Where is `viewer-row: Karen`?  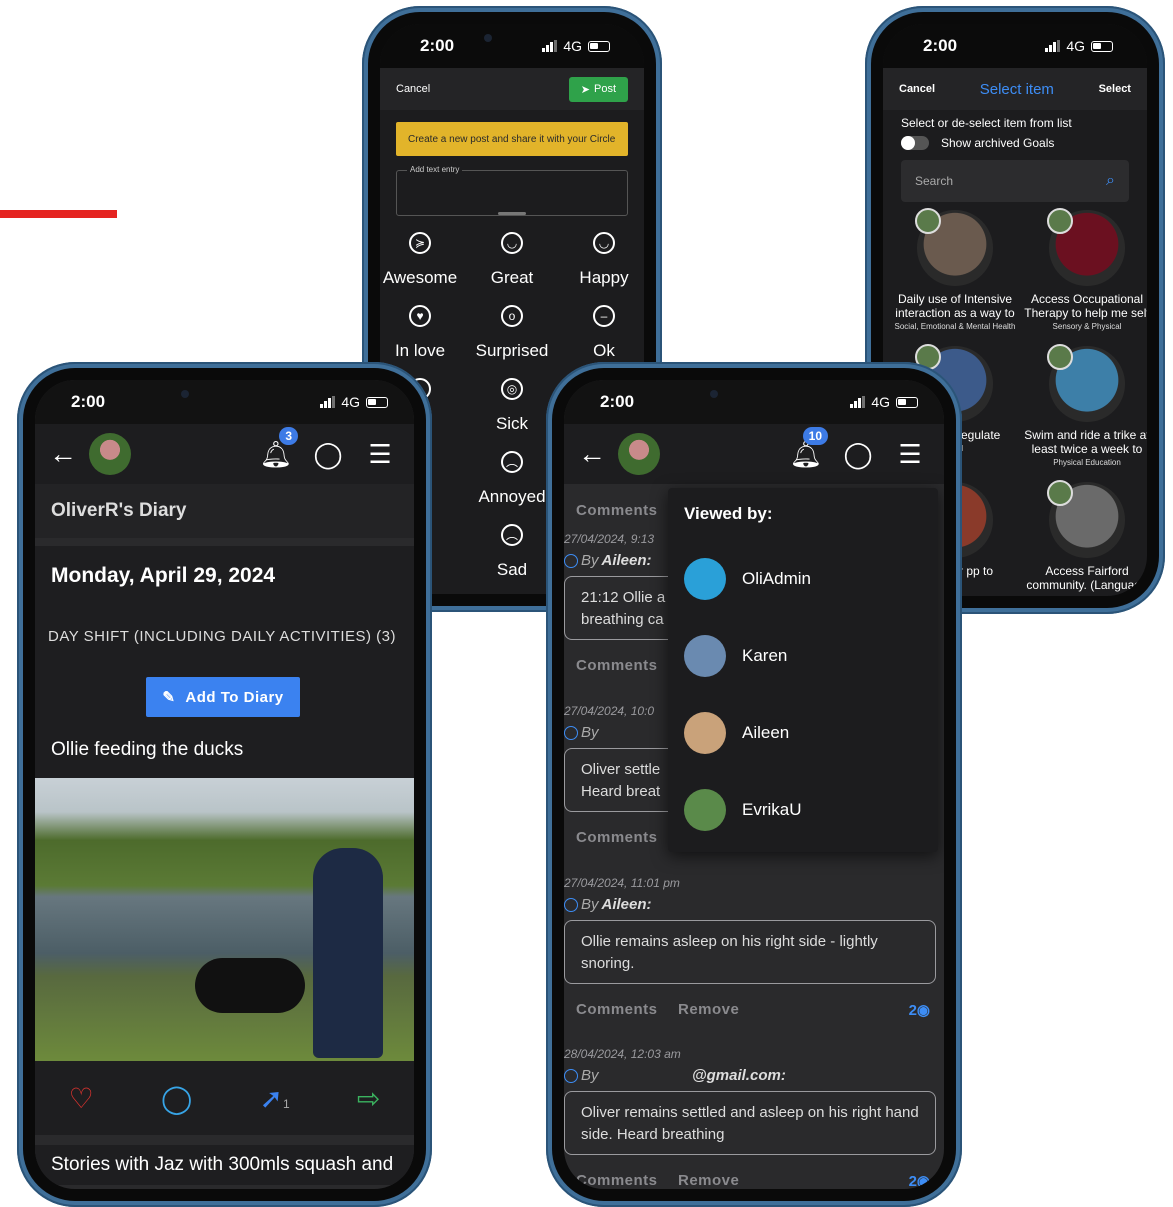
viewer-row: Karen is located at coordinates (735, 656).